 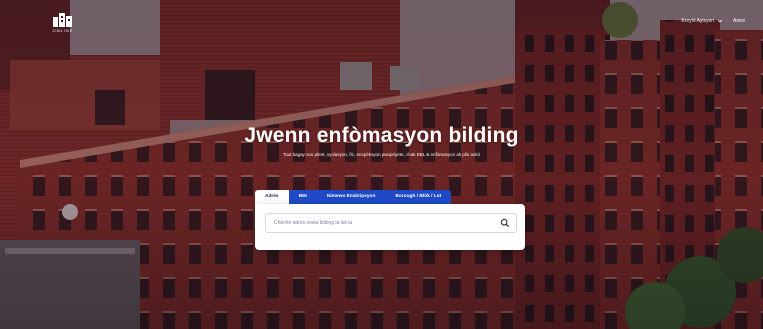 What do you see at coordinates (720, 21) in the screenshot?
I see `chevron-down-icon` at bounding box center [720, 21].